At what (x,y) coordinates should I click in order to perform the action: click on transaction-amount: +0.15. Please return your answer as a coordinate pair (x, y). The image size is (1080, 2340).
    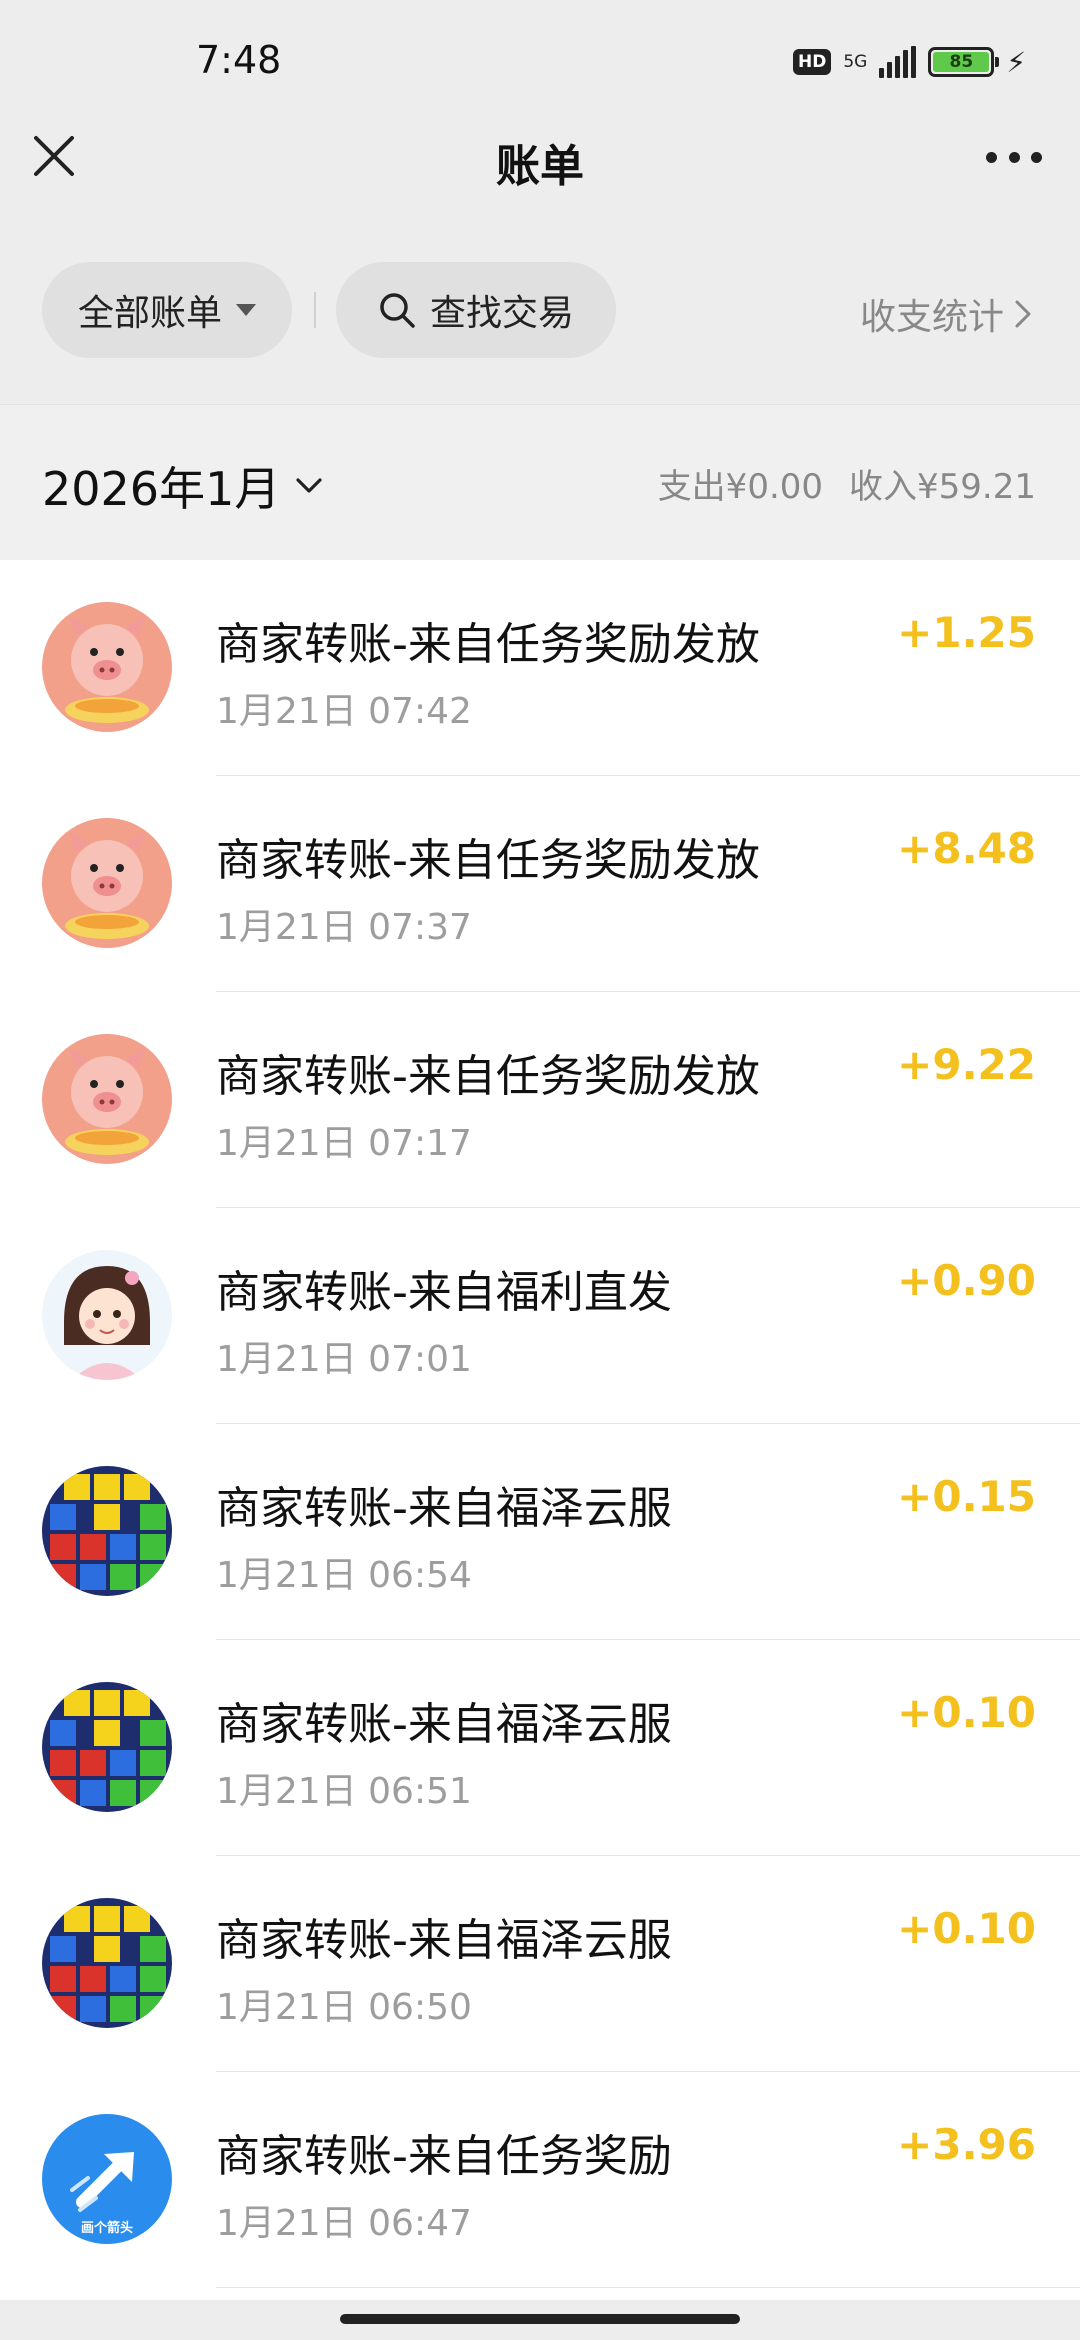
    Looking at the image, I should click on (966, 1496).